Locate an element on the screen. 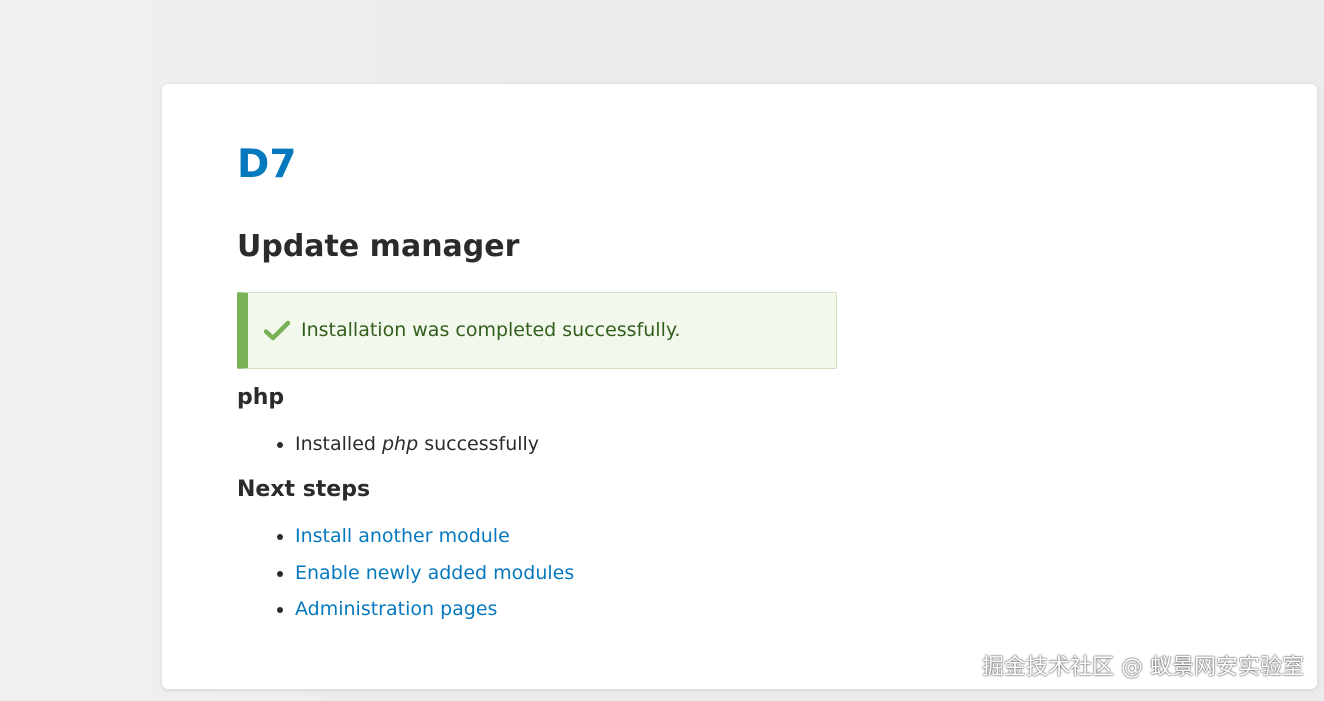 Image resolution: width=1324 pixels, height=701 pixels. check-icon is located at coordinates (277, 330).